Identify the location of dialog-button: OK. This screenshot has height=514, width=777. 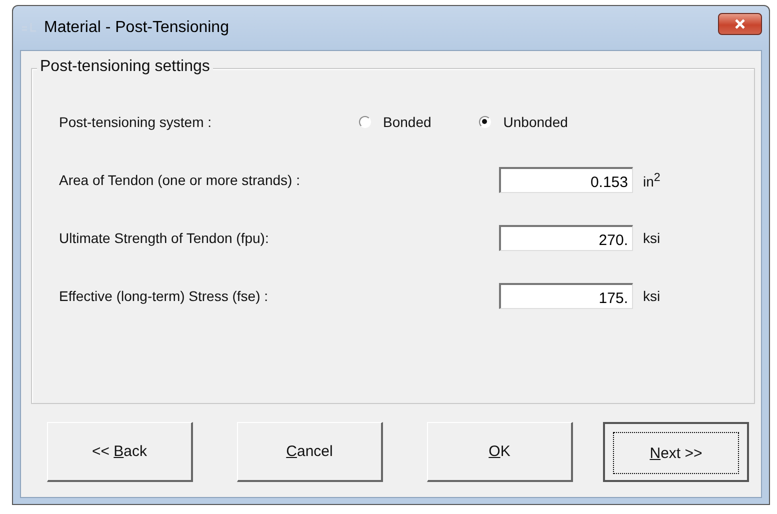
(500, 452).